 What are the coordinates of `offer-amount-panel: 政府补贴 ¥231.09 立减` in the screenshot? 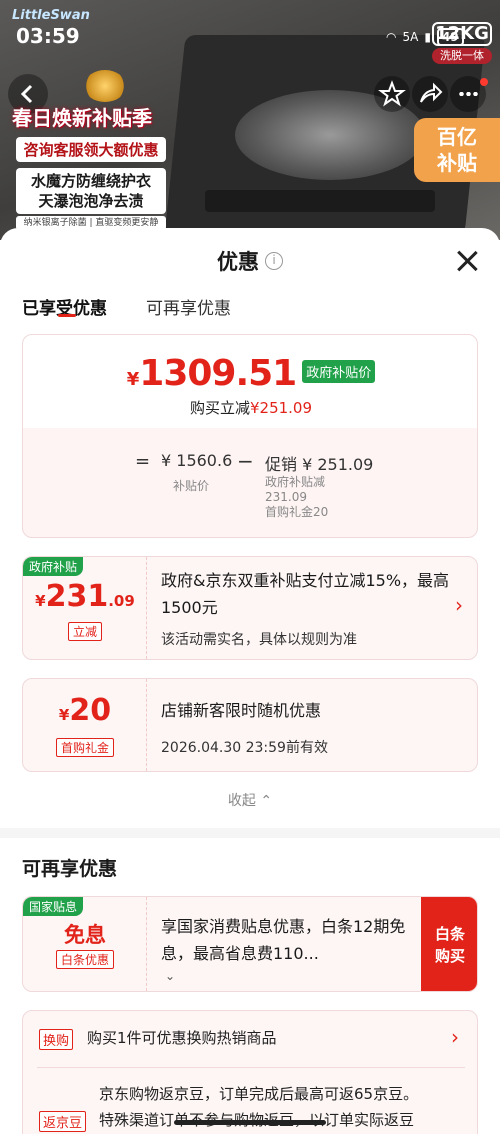 It's located at (85, 608).